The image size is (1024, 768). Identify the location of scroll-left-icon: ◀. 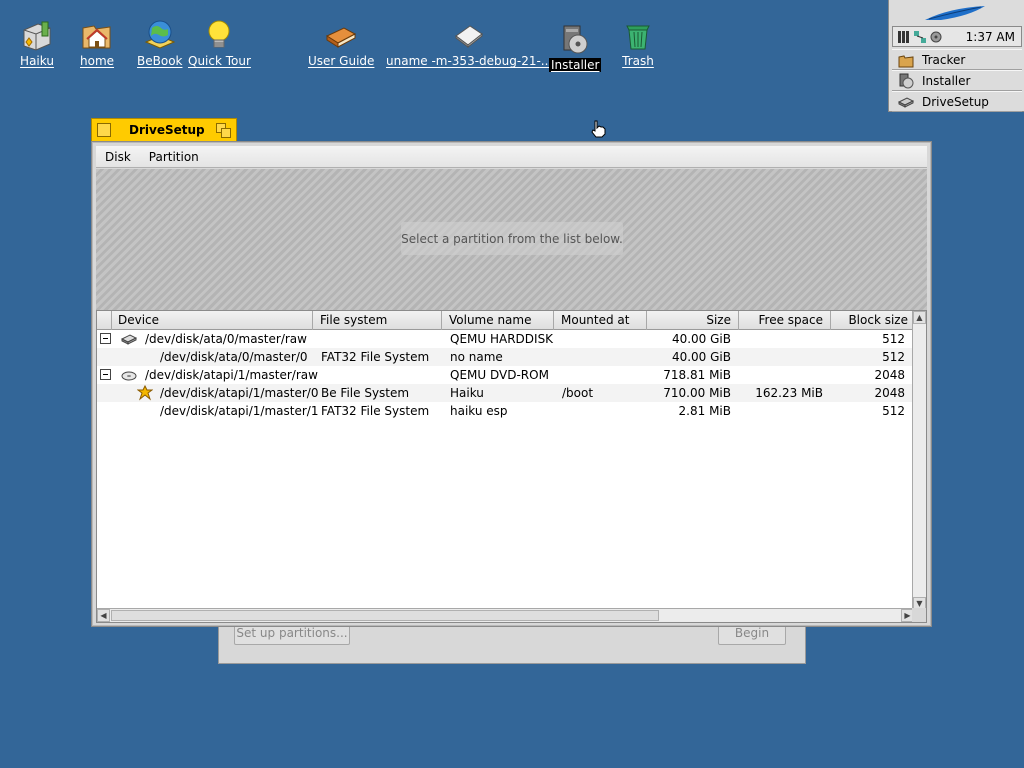
(103, 615).